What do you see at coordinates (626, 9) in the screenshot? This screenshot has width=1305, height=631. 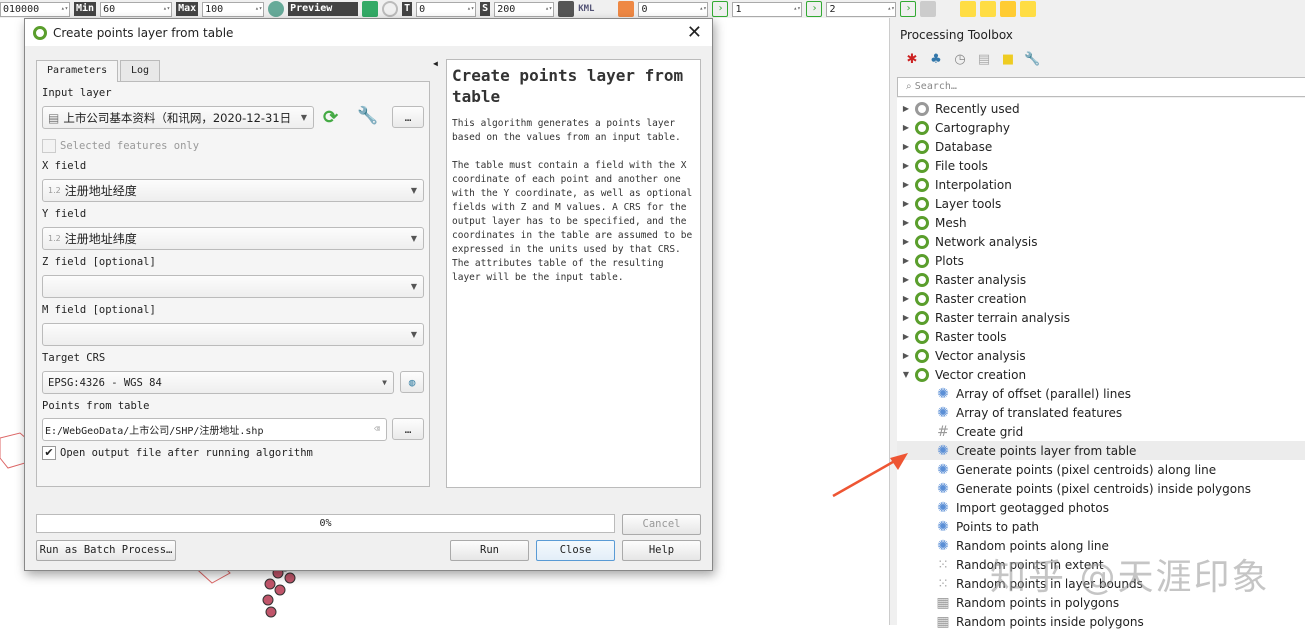 I see `table-icon` at bounding box center [626, 9].